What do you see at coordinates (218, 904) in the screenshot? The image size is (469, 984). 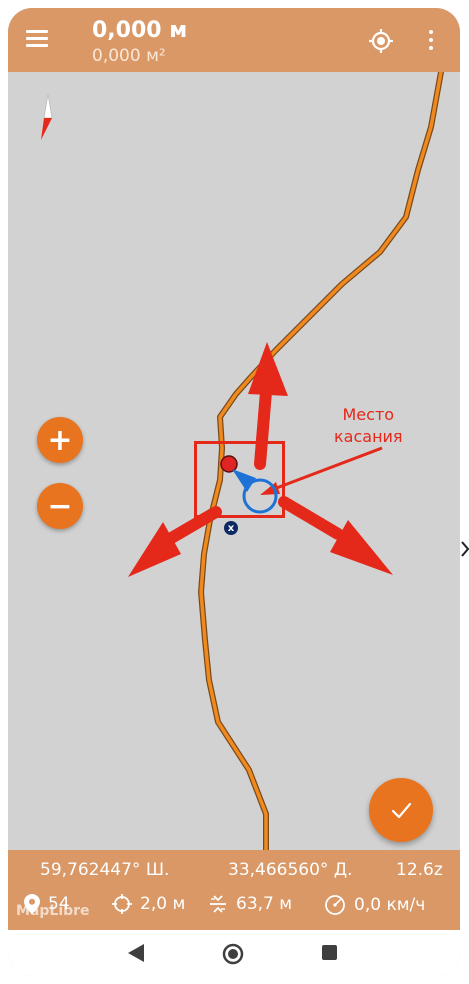 I see `altitude-icon` at bounding box center [218, 904].